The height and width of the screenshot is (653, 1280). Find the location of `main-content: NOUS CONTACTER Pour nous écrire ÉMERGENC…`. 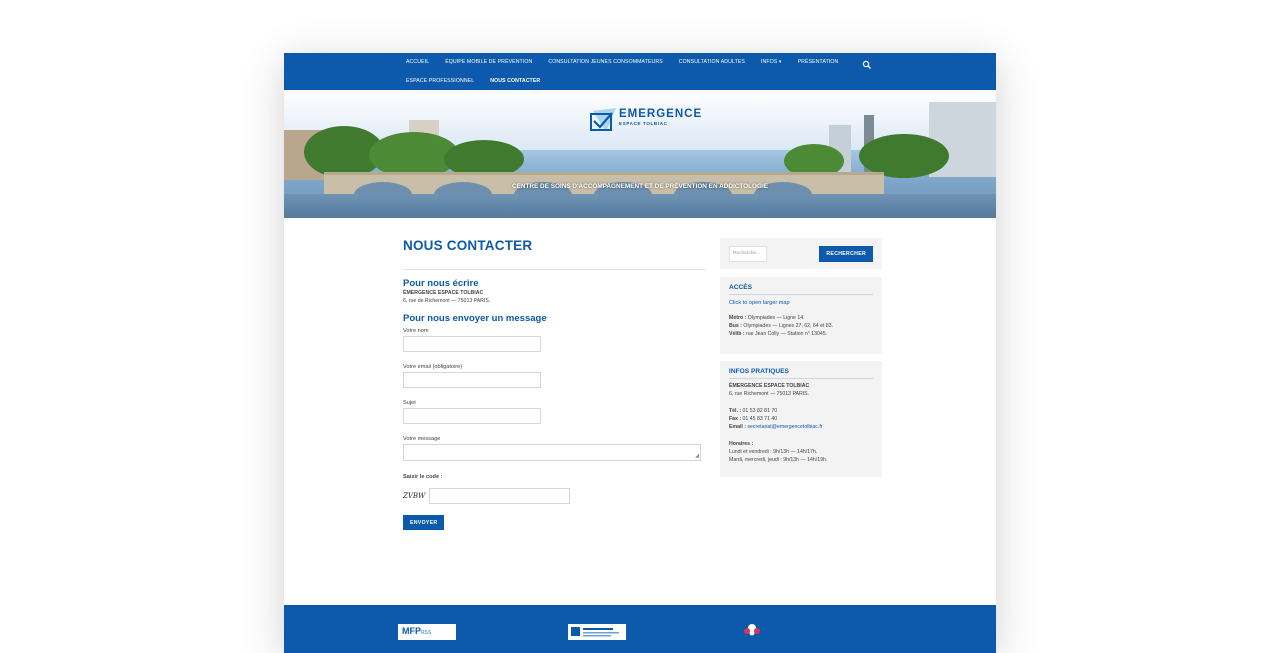

main-content: NOUS CONTACTER Pour nous écrire ÉMERGENC… is located at coordinates (554, 384).